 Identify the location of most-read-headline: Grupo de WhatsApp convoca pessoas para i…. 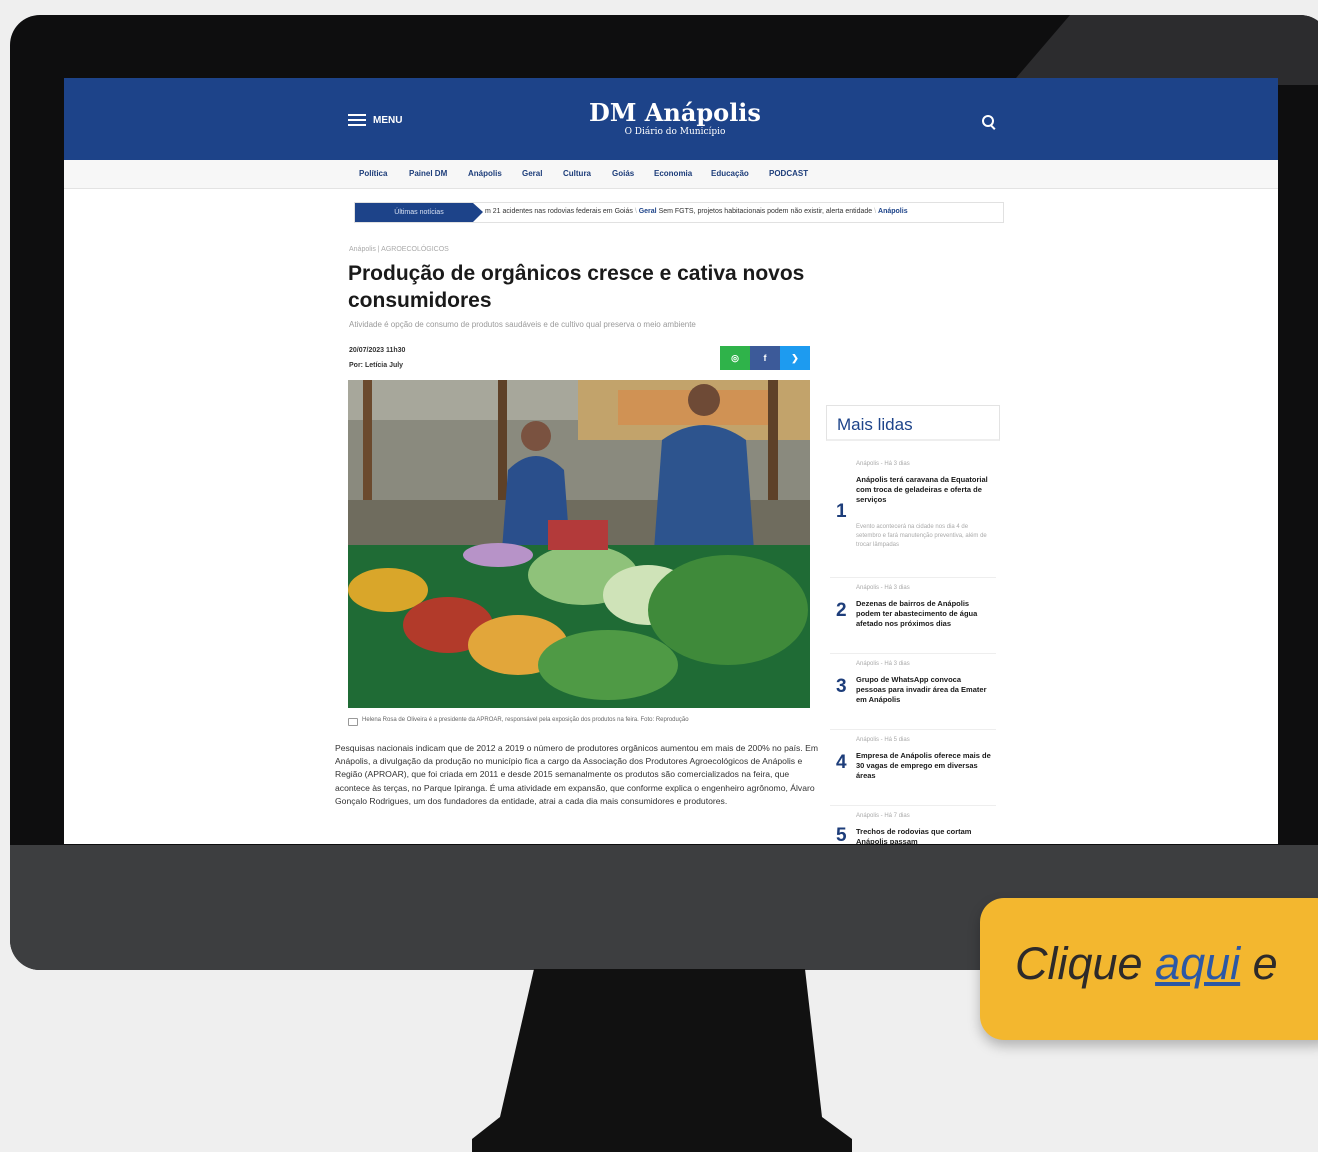
(924, 690).